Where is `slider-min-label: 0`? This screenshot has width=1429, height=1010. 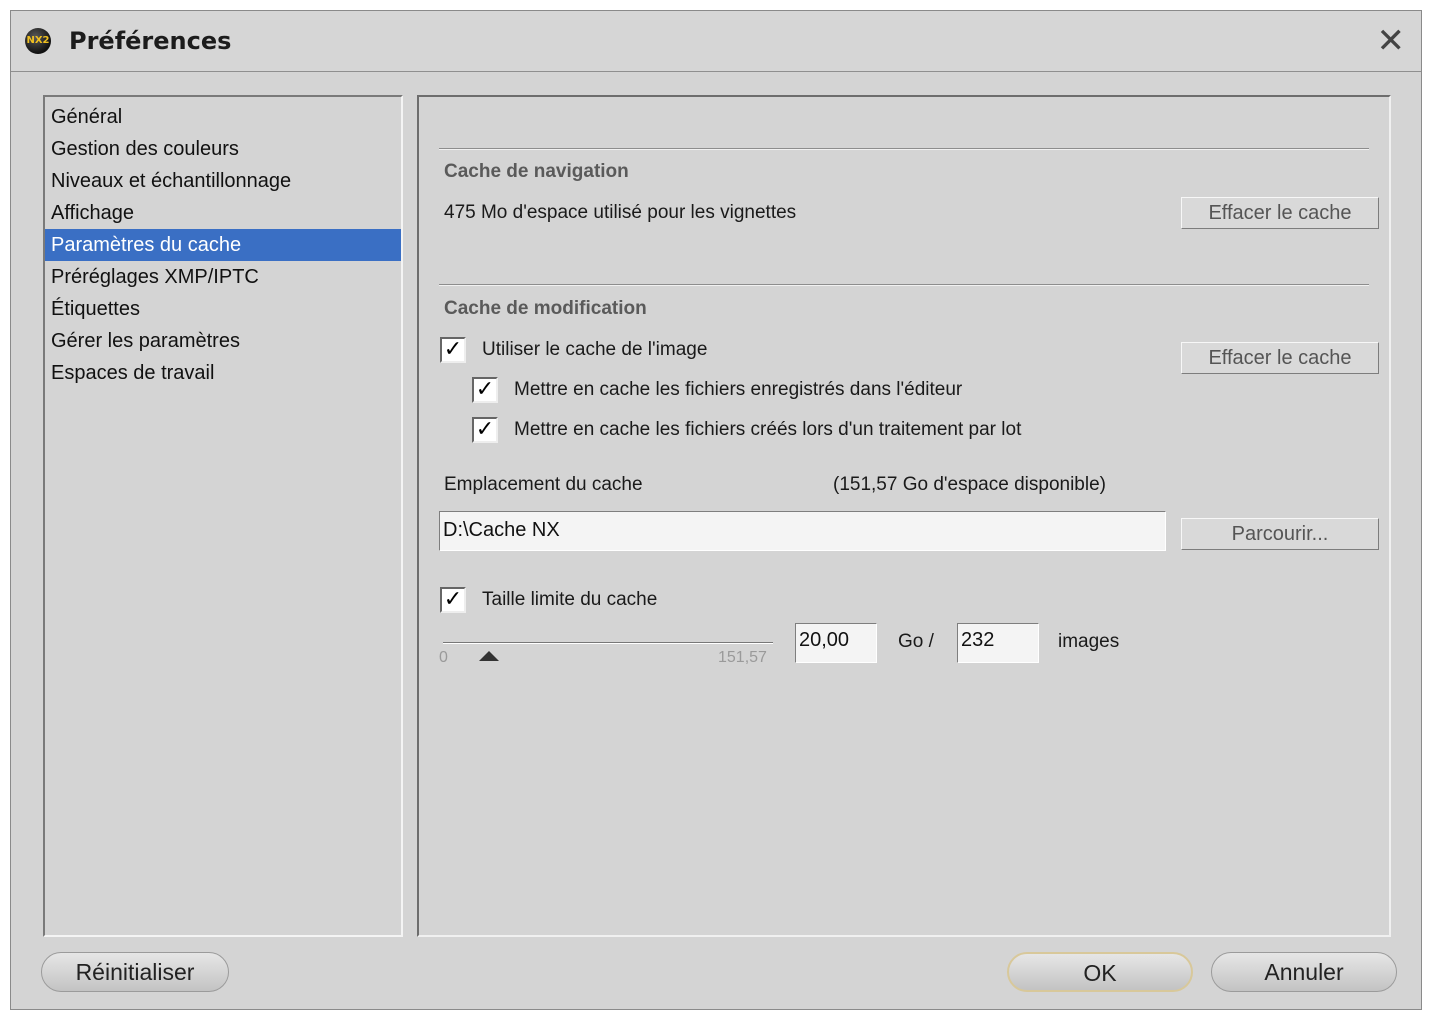 slider-min-label: 0 is located at coordinates (443, 657).